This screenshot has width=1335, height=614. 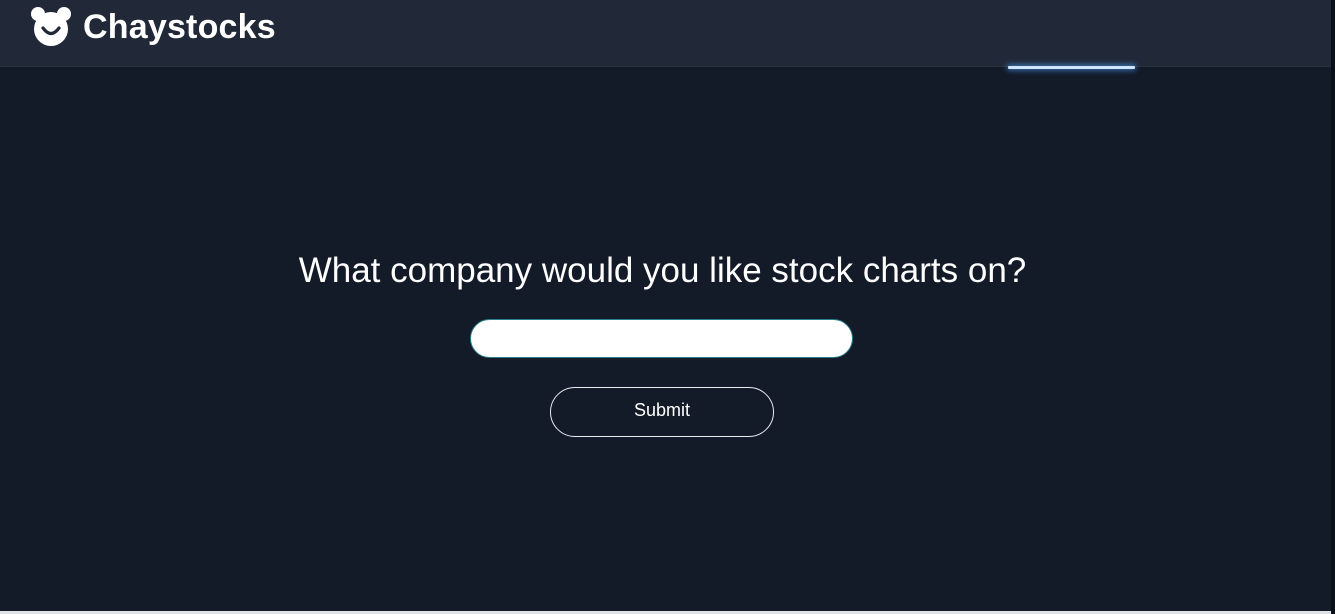 I want to click on bear-face-icon, so click(x=51, y=26).